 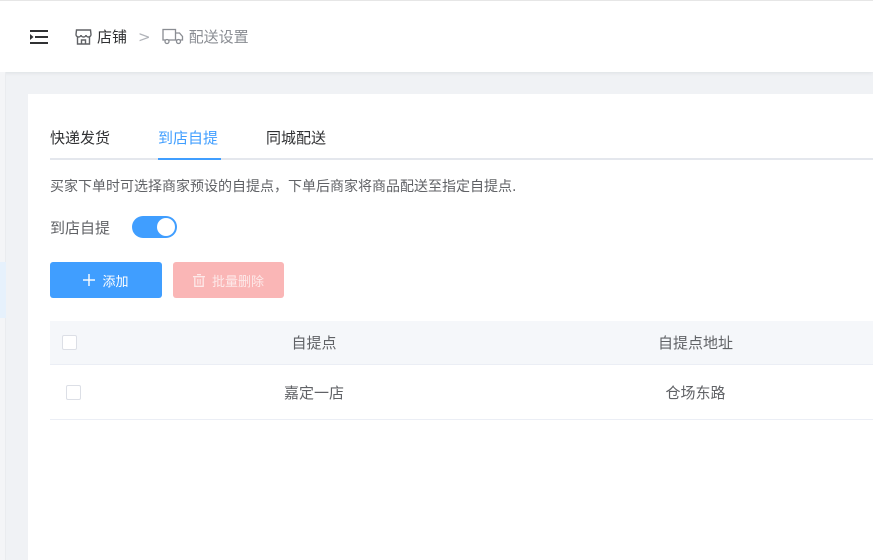 I want to click on add-button-label: 添加, so click(x=115, y=282).